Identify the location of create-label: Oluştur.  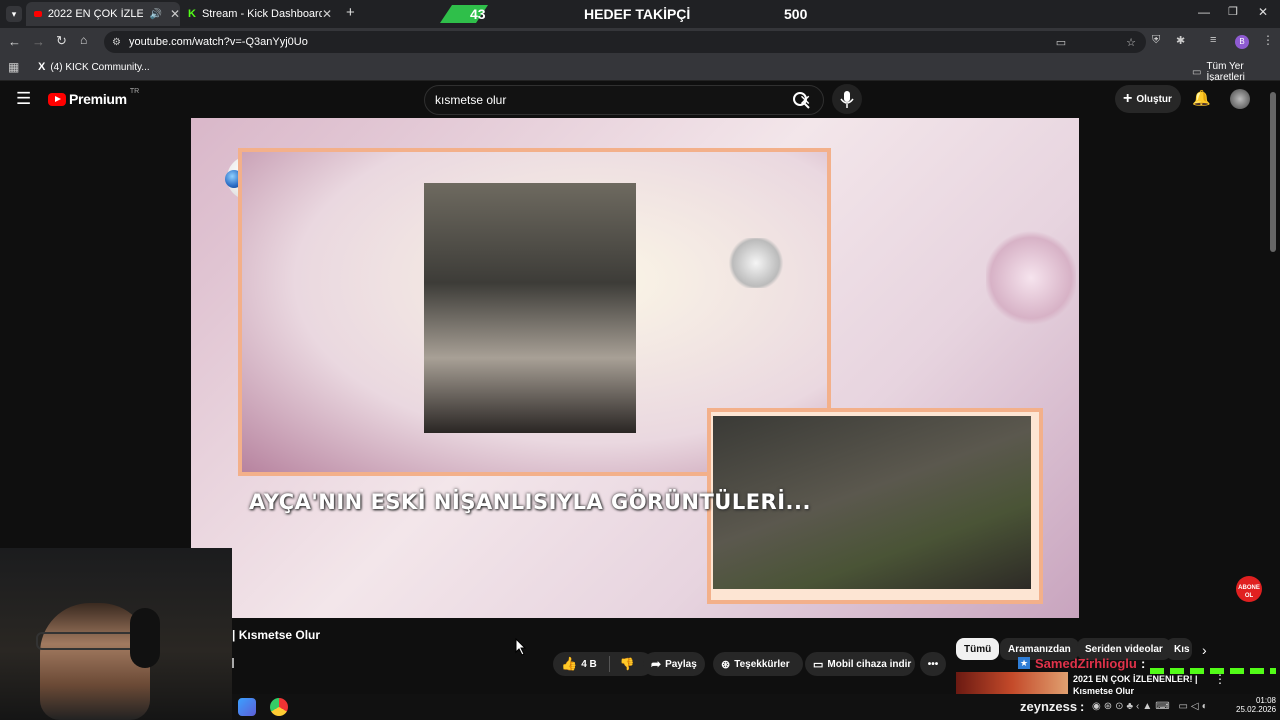
(1154, 99).